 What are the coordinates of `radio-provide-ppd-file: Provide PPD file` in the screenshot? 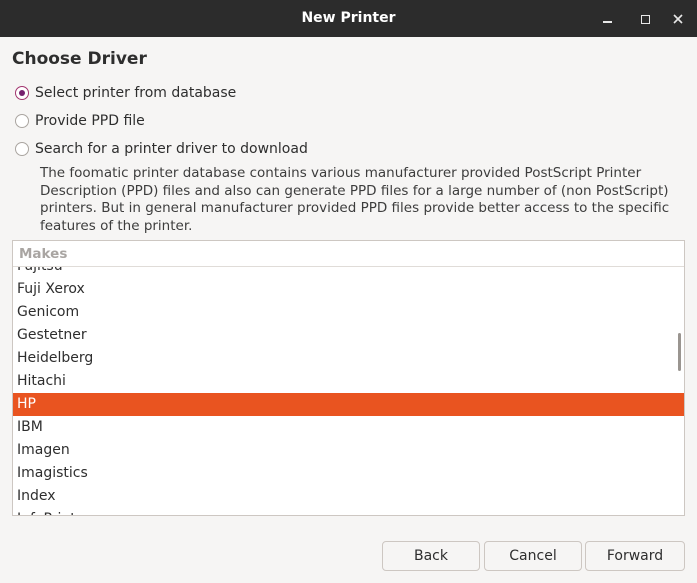 It's located at (80, 121).